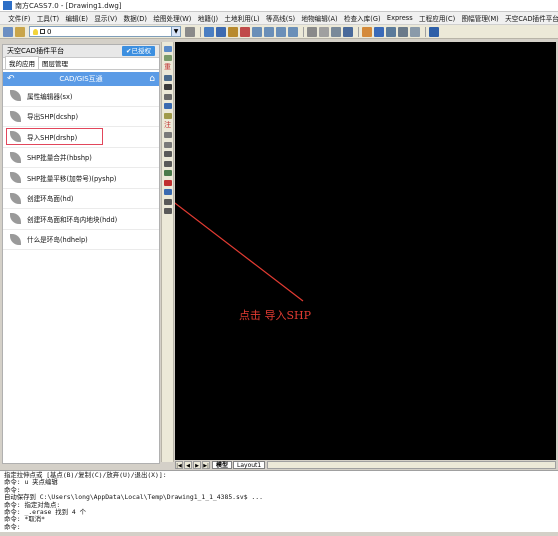 The width and height of the screenshot is (558, 536). What do you see at coordinates (72, 178) in the screenshot?
I see `plugin-item-label: SHP批量平移(加带号)(pyshp)` at bounding box center [72, 178].